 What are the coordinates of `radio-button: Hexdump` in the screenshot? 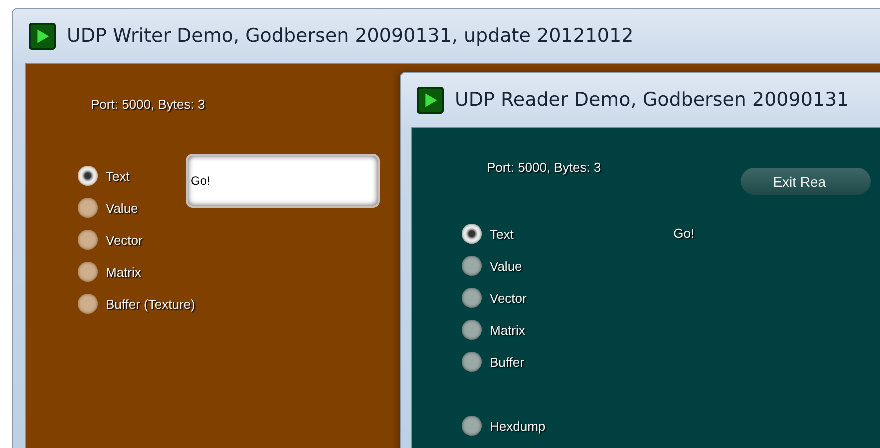 It's located at (504, 426).